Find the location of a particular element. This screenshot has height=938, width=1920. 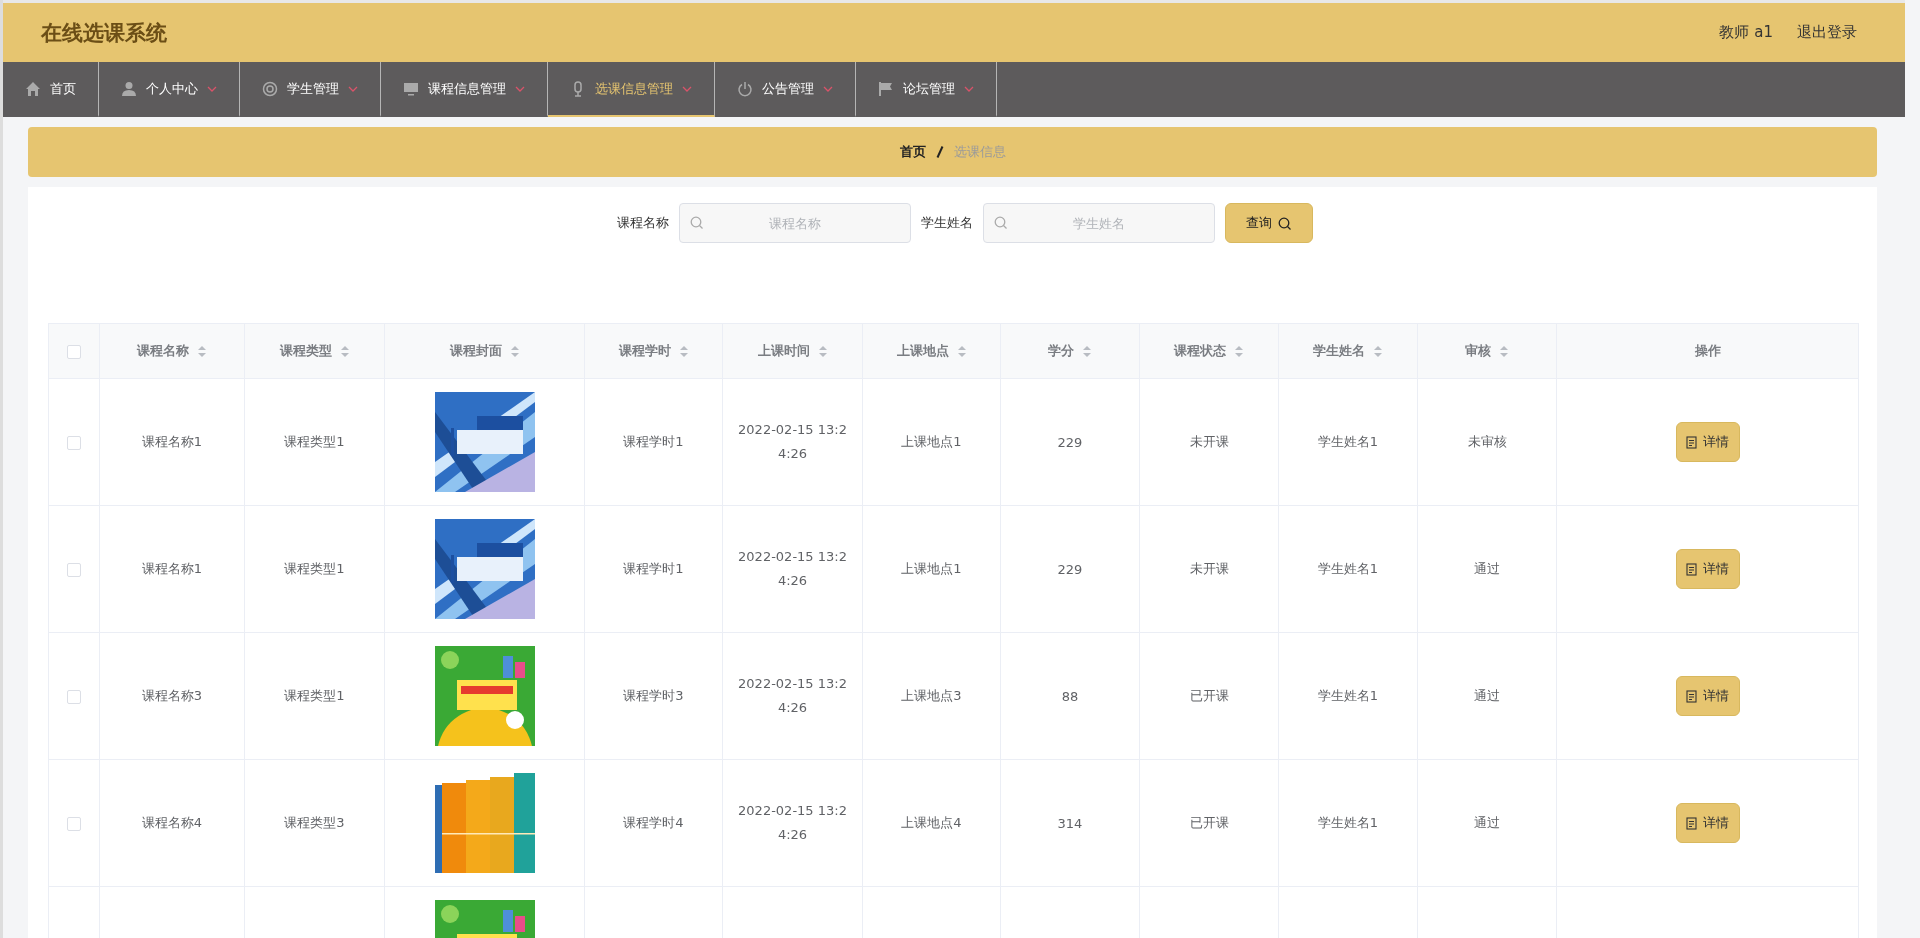

column-header: 上课时间 is located at coordinates (783, 351).